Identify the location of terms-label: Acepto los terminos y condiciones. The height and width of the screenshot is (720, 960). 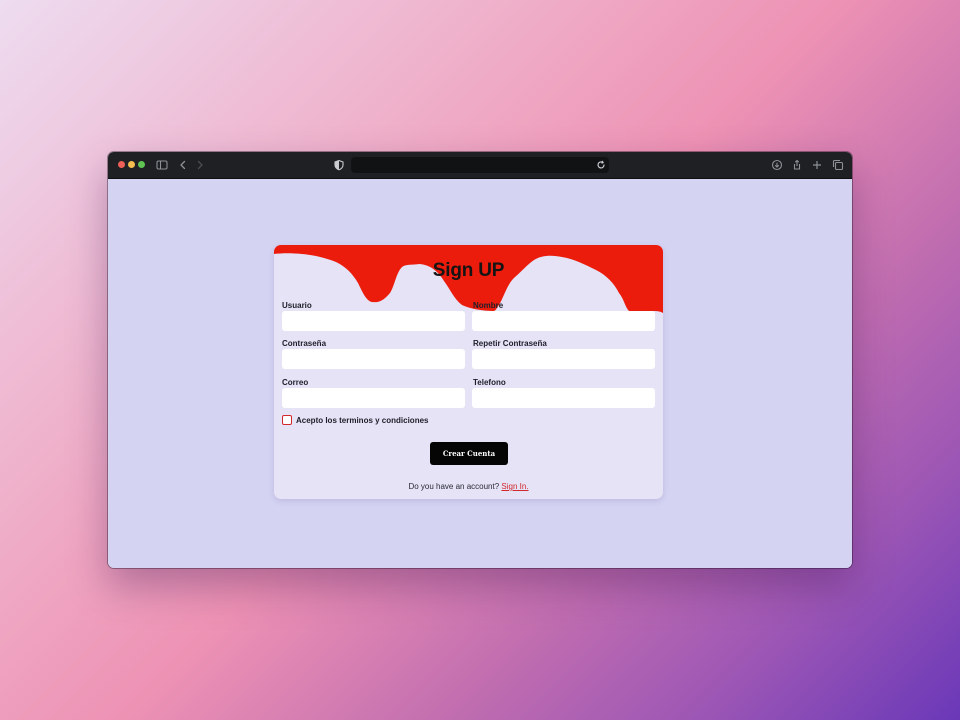
(362, 420).